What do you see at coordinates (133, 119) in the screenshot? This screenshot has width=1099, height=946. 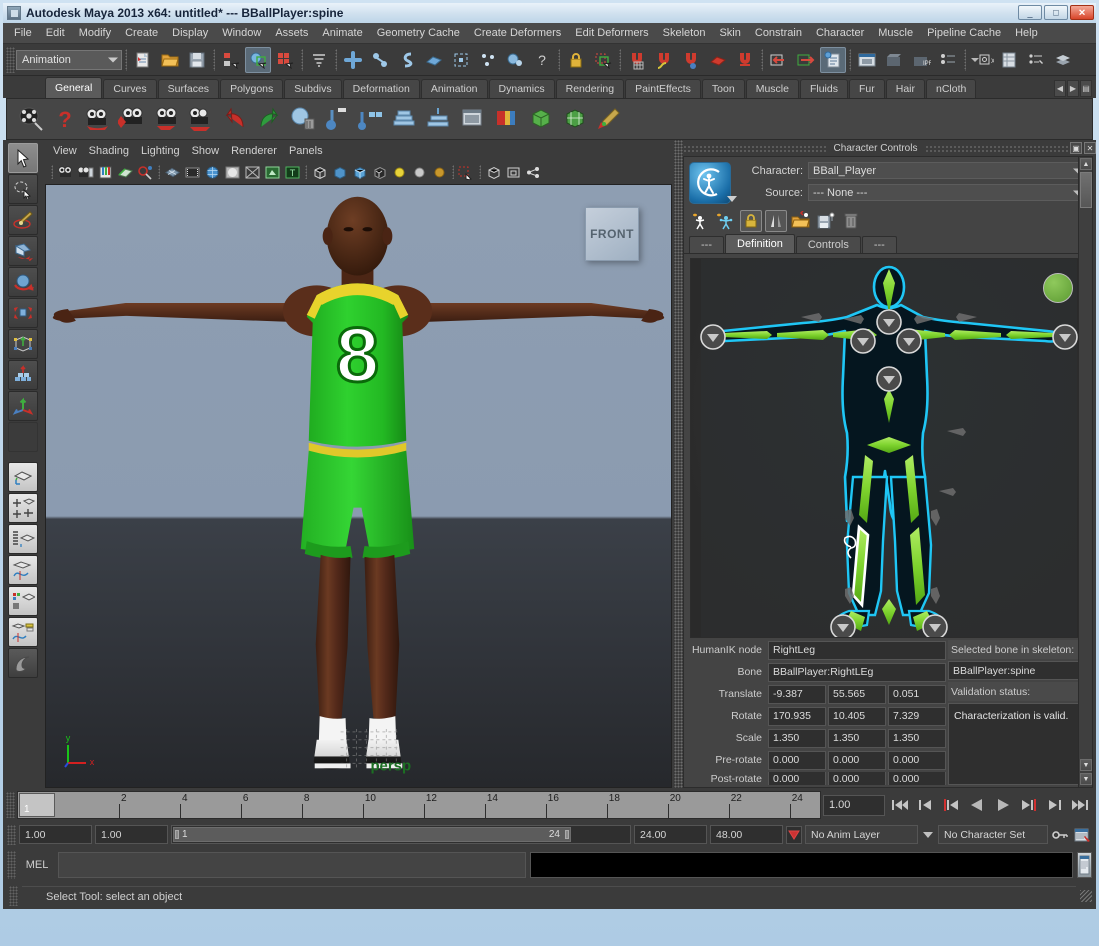 I see `camera-key-icon` at bounding box center [133, 119].